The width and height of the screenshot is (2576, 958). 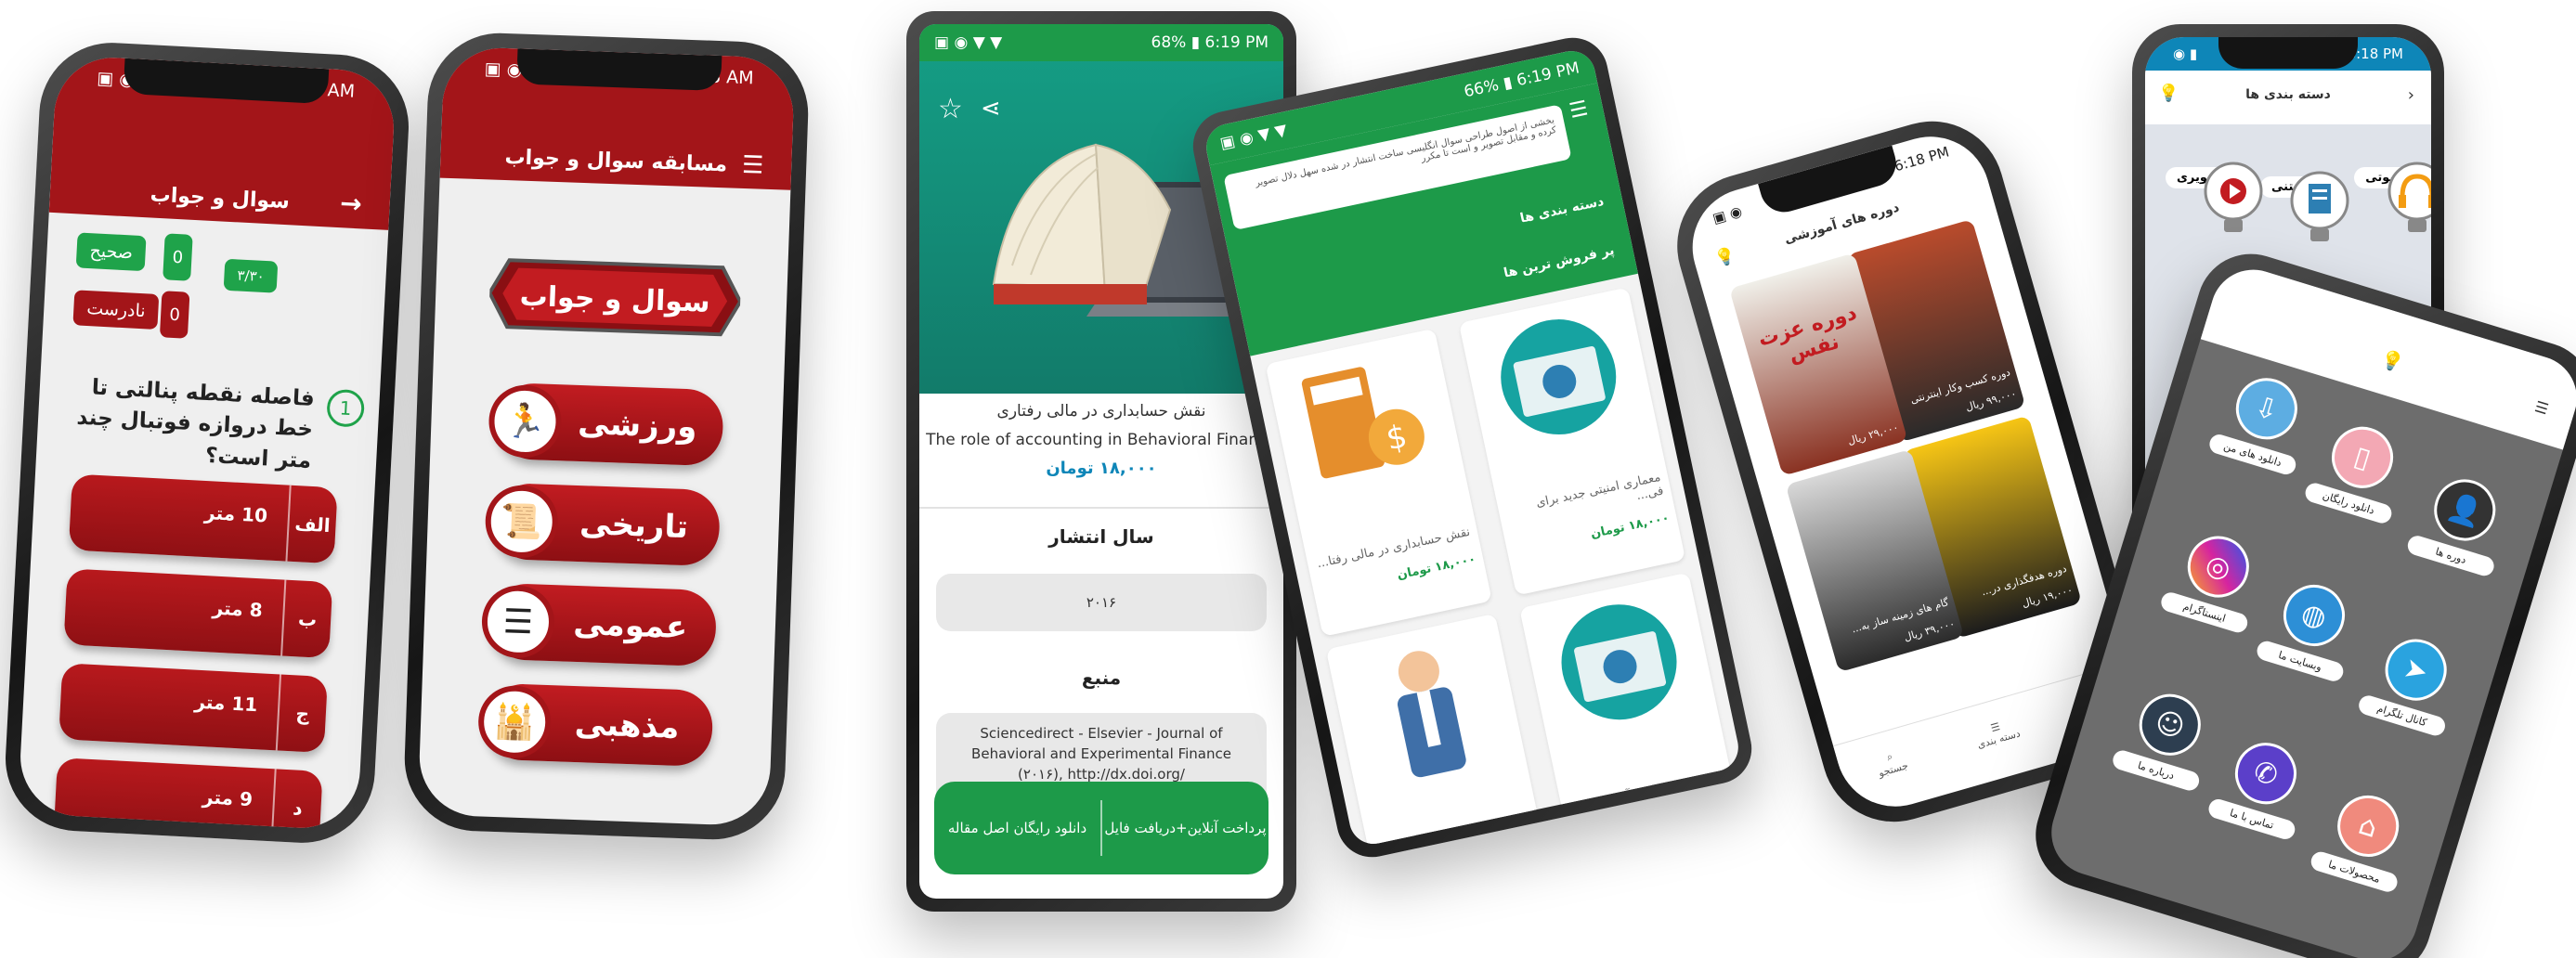 I want to click on year-heading: سال انتشار, so click(x=1101, y=536).